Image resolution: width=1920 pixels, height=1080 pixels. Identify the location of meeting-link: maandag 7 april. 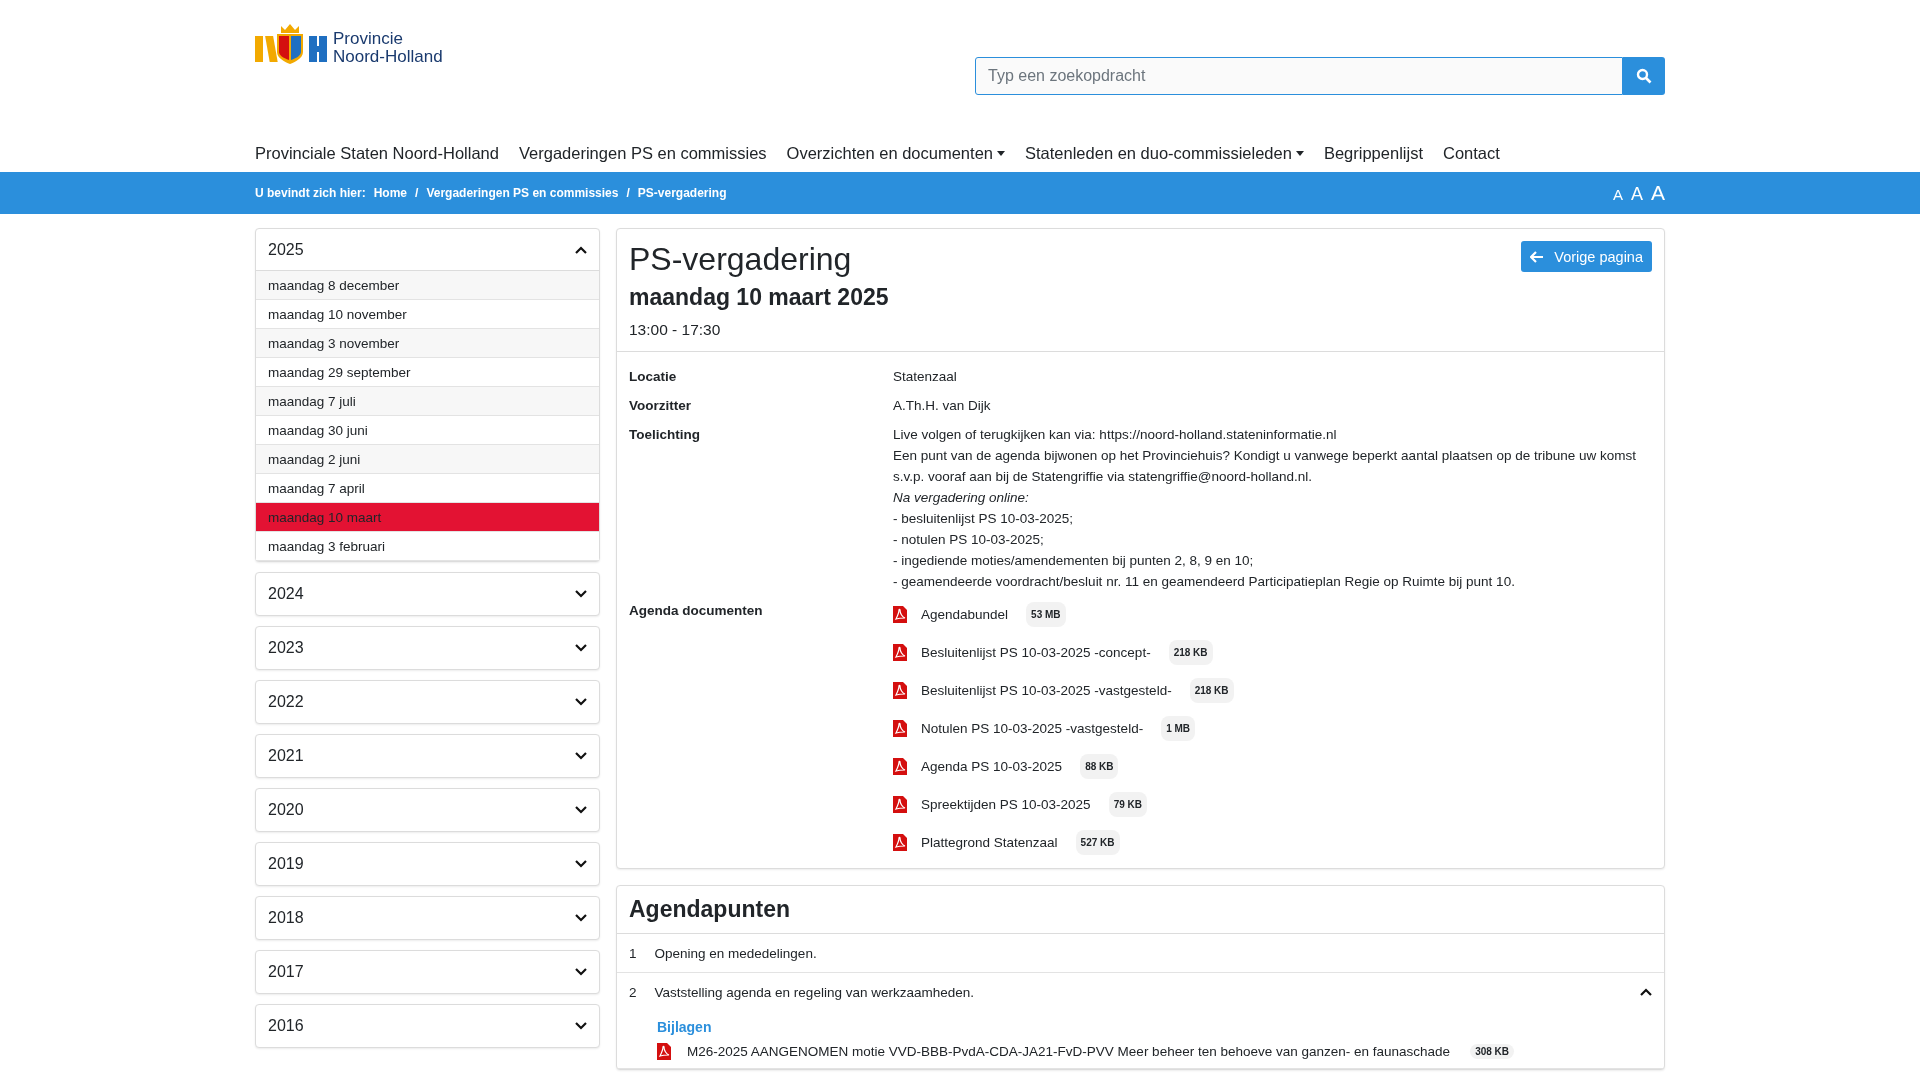
(427, 488).